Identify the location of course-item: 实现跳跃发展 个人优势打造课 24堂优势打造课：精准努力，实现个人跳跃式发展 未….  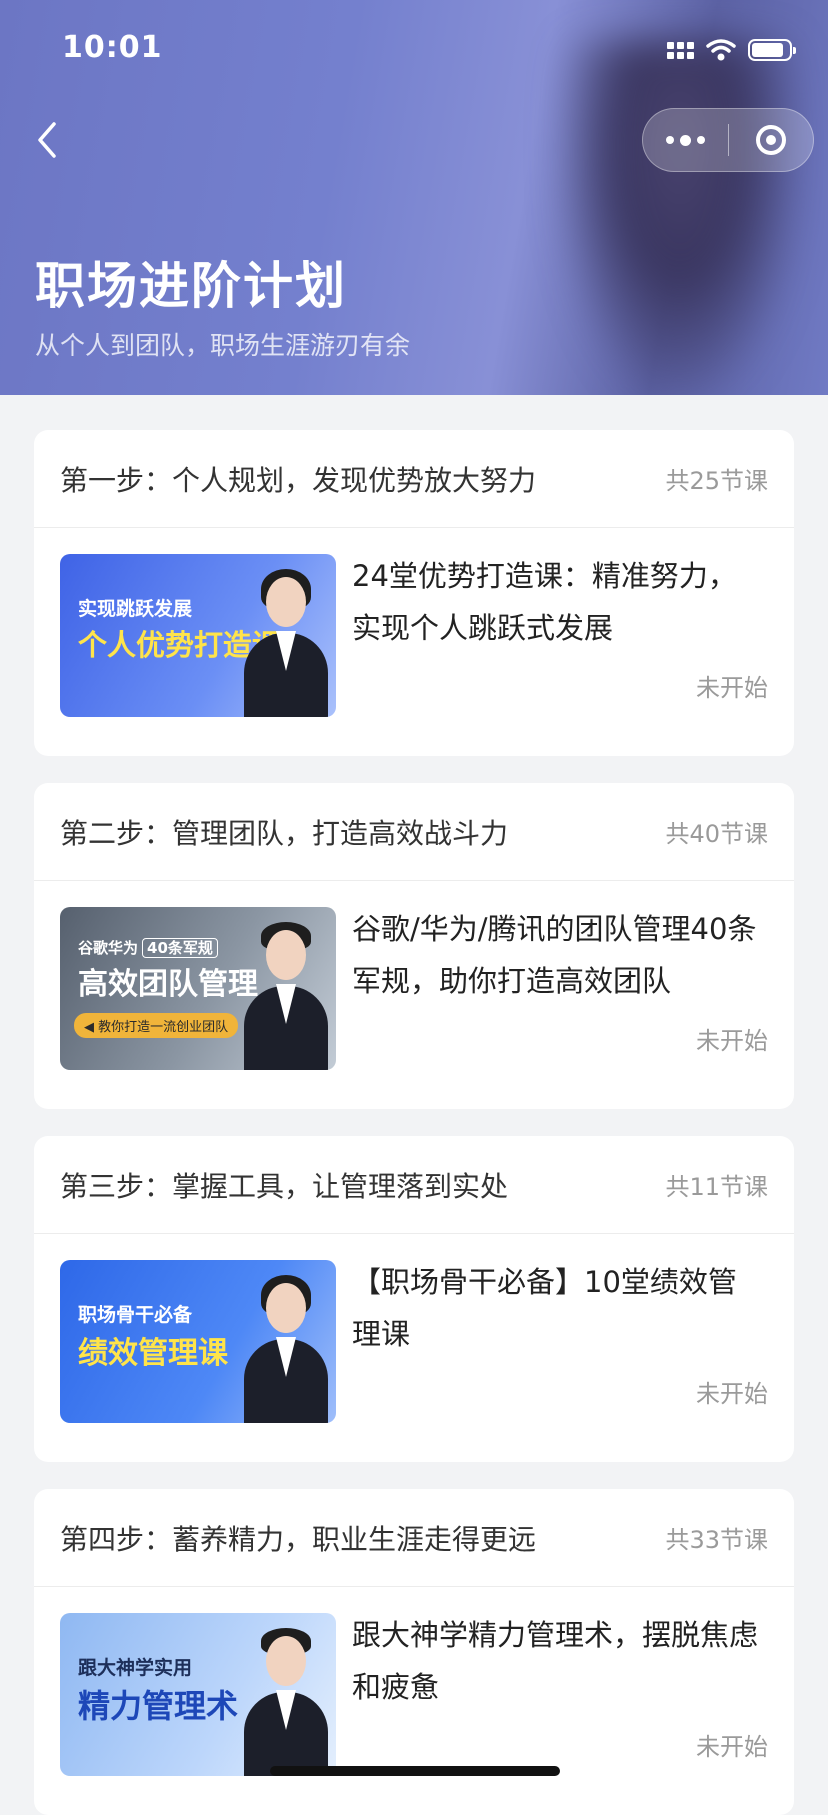
(414, 642).